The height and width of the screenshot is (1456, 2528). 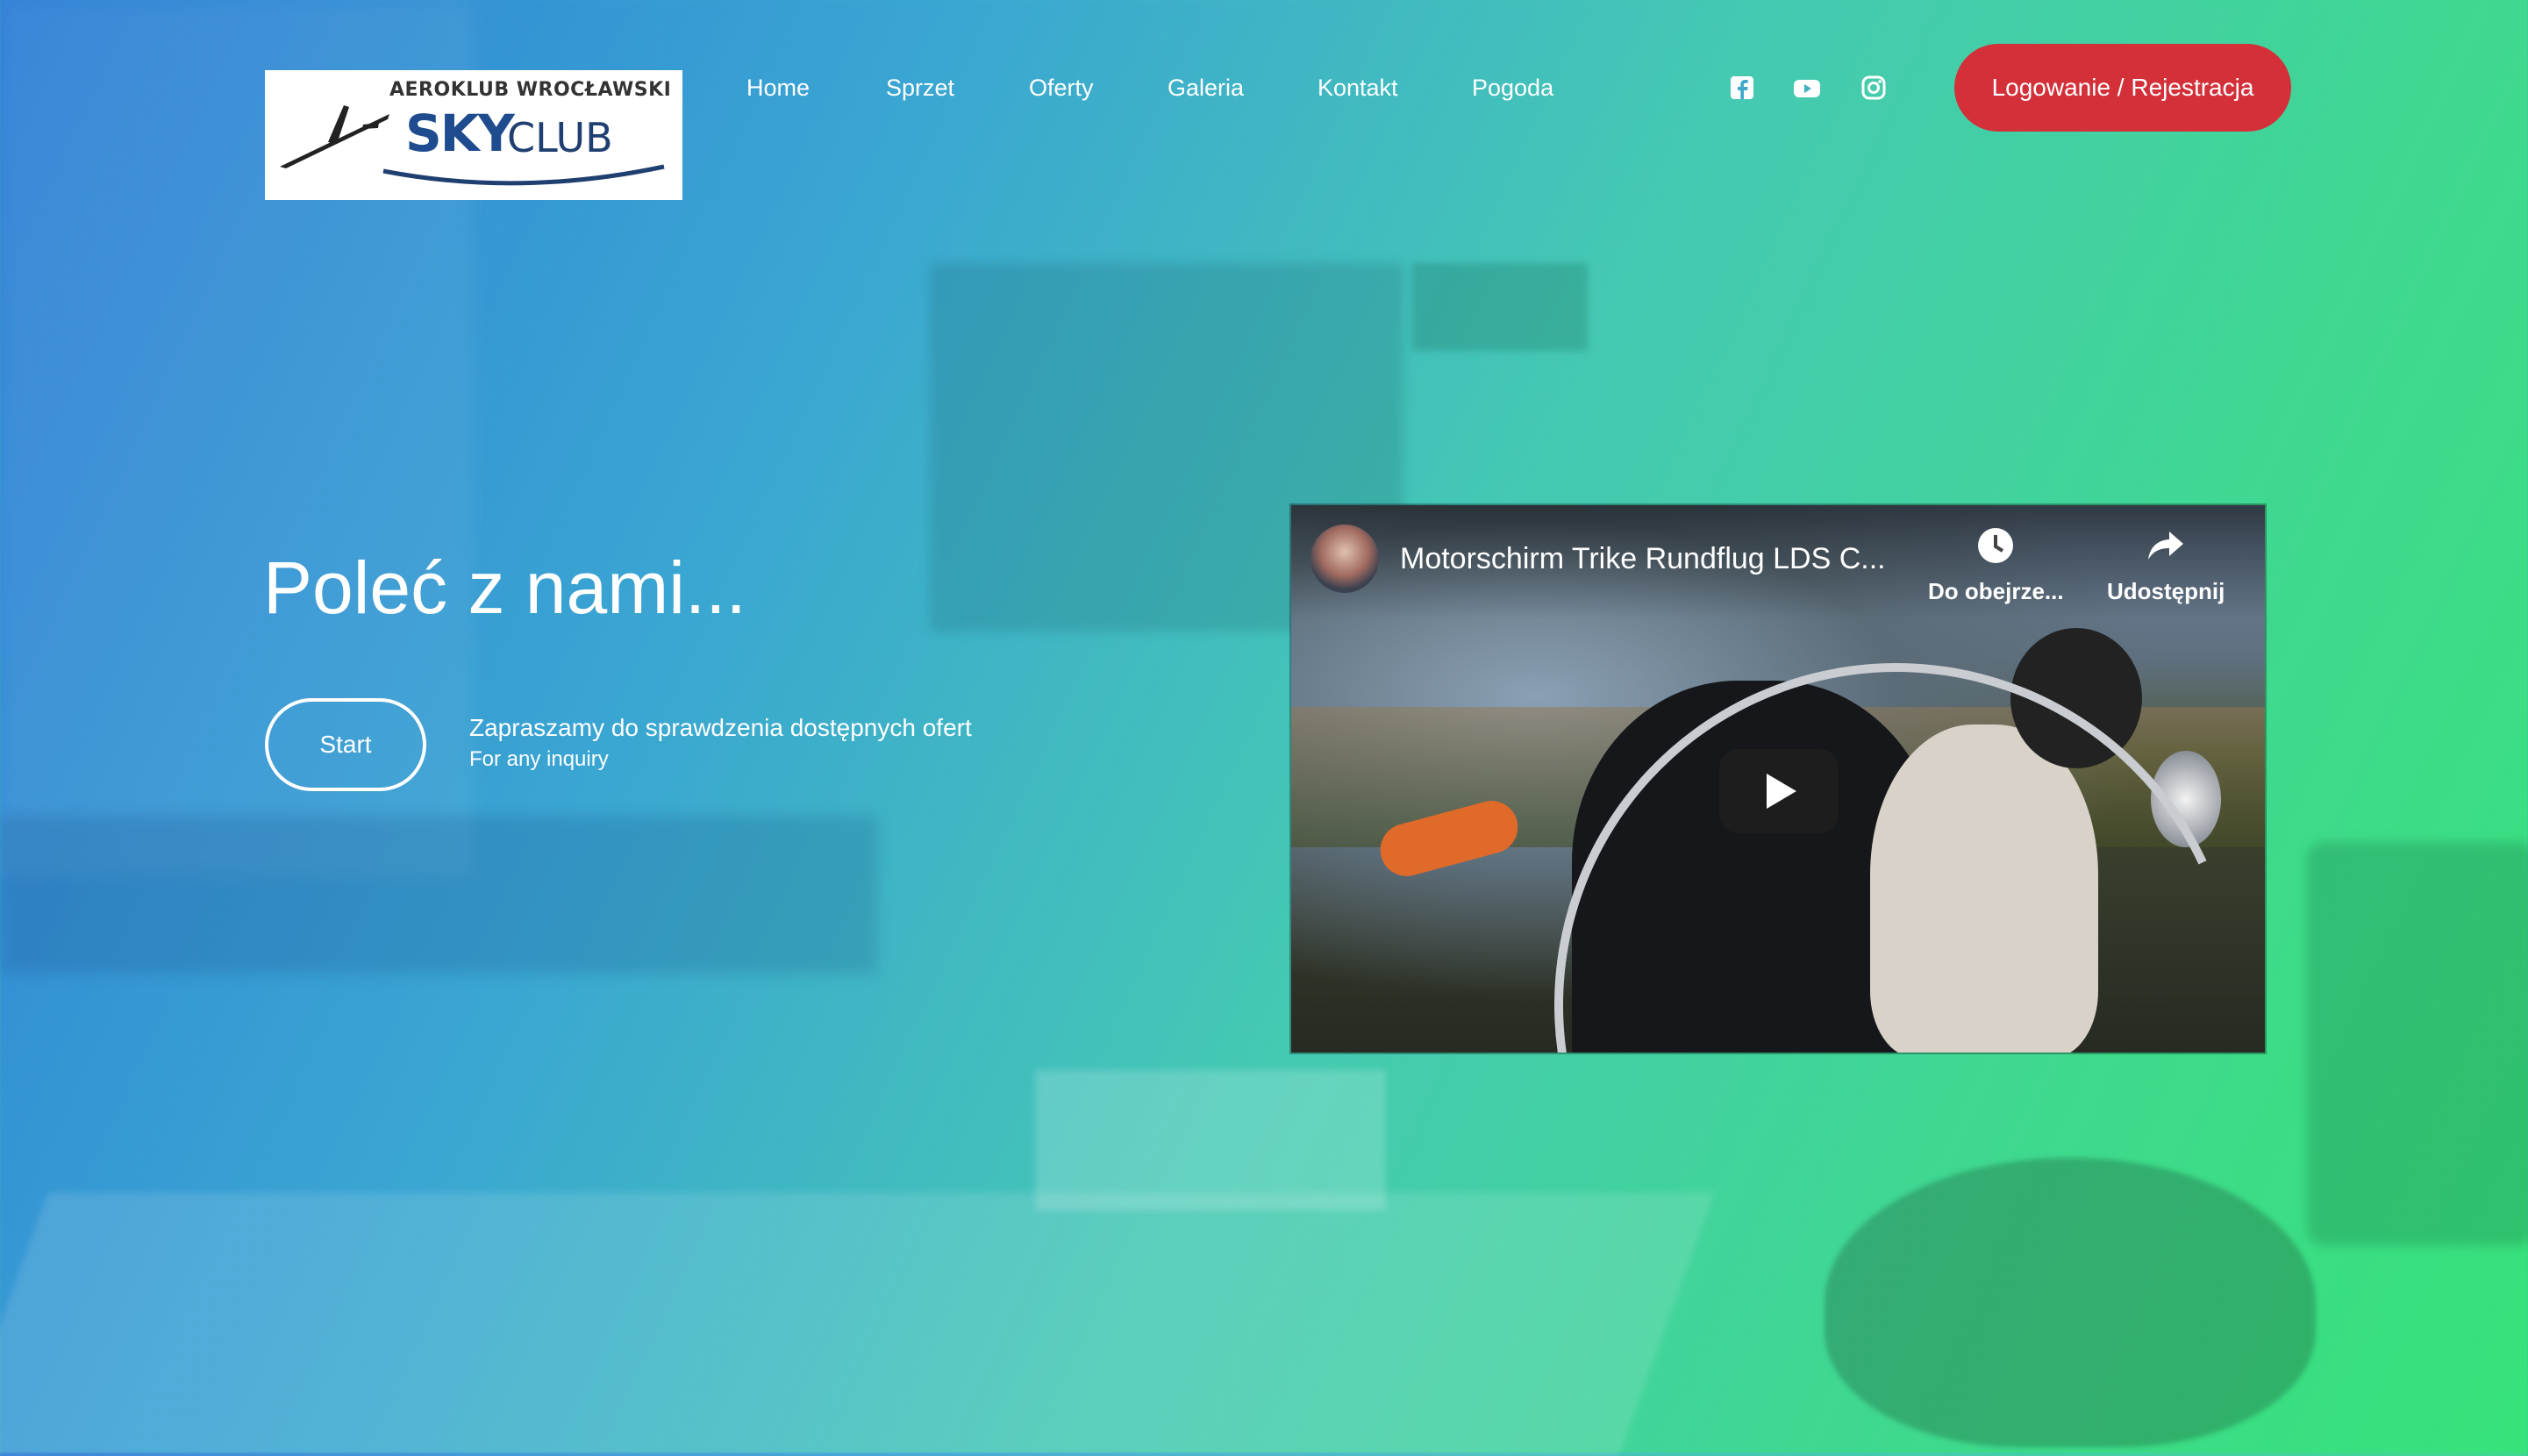 What do you see at coordinates (345, 744) in the screenshot?
I see `start-button: Start` at bounding box center [345, 744].